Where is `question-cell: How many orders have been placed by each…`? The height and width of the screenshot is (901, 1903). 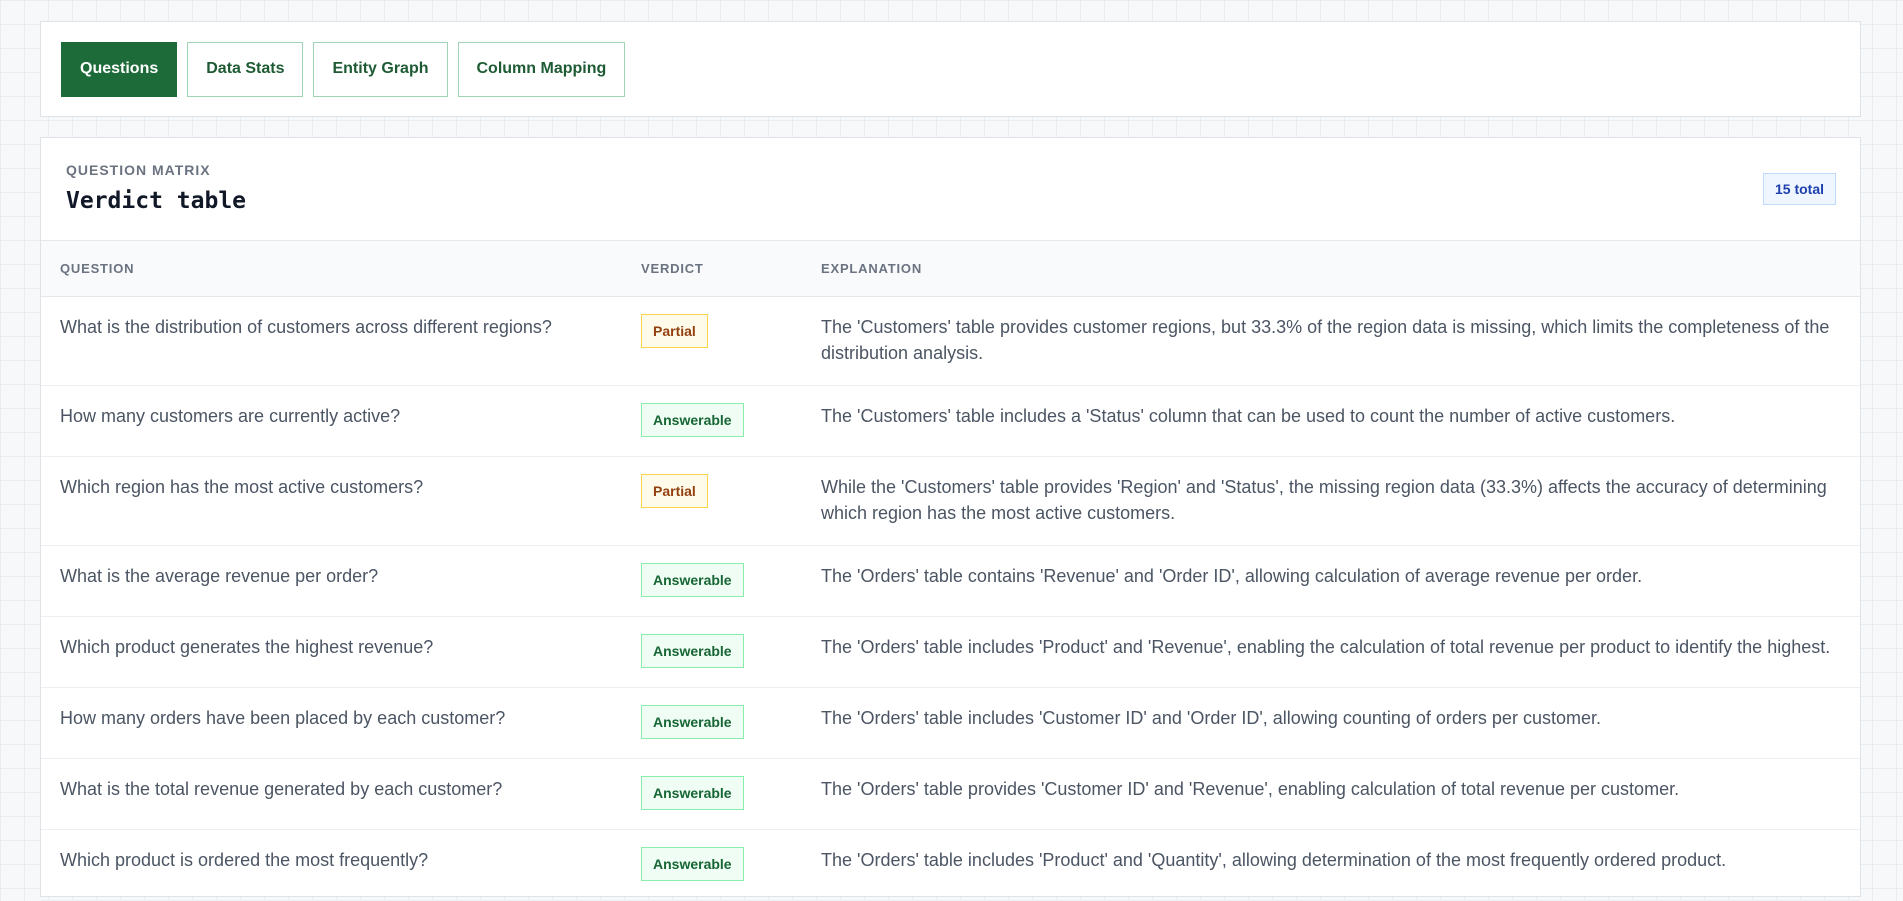
question-cell: How many orders have been placed by each… is located at coordinates (331, 723).